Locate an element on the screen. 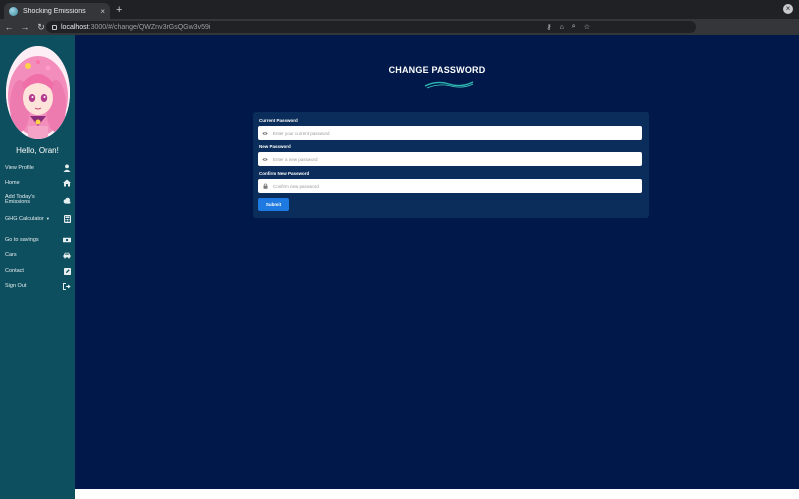 This screenshot has height=499, width=799. anime-avatar-image is located at coordinates (38, 92).